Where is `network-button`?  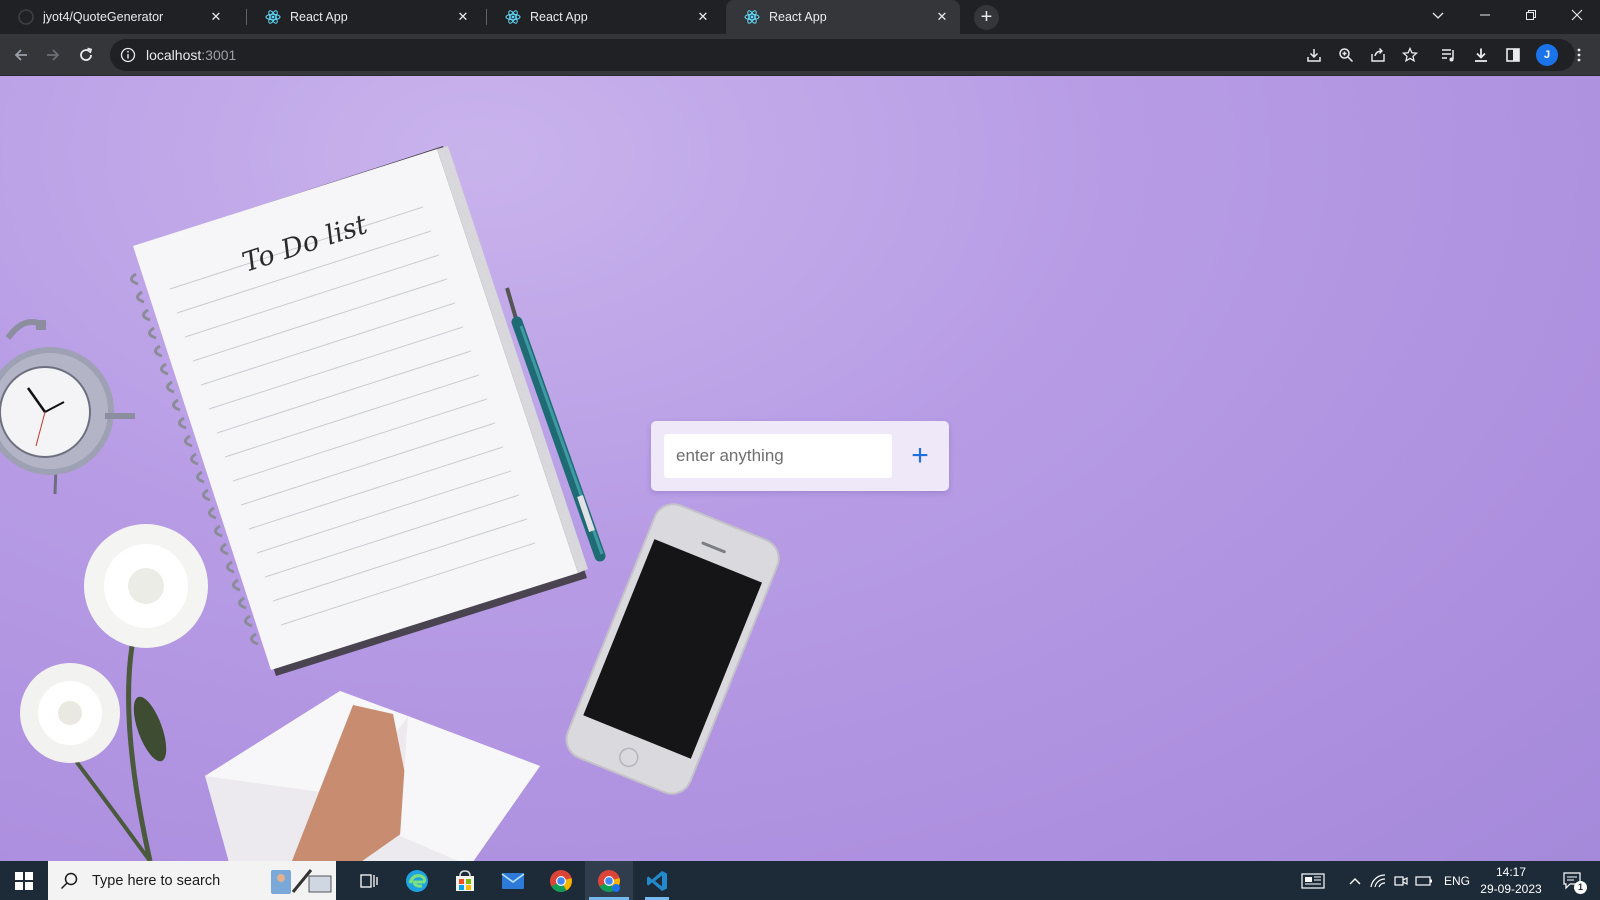
network-button is located at coordinates (1378, 880).